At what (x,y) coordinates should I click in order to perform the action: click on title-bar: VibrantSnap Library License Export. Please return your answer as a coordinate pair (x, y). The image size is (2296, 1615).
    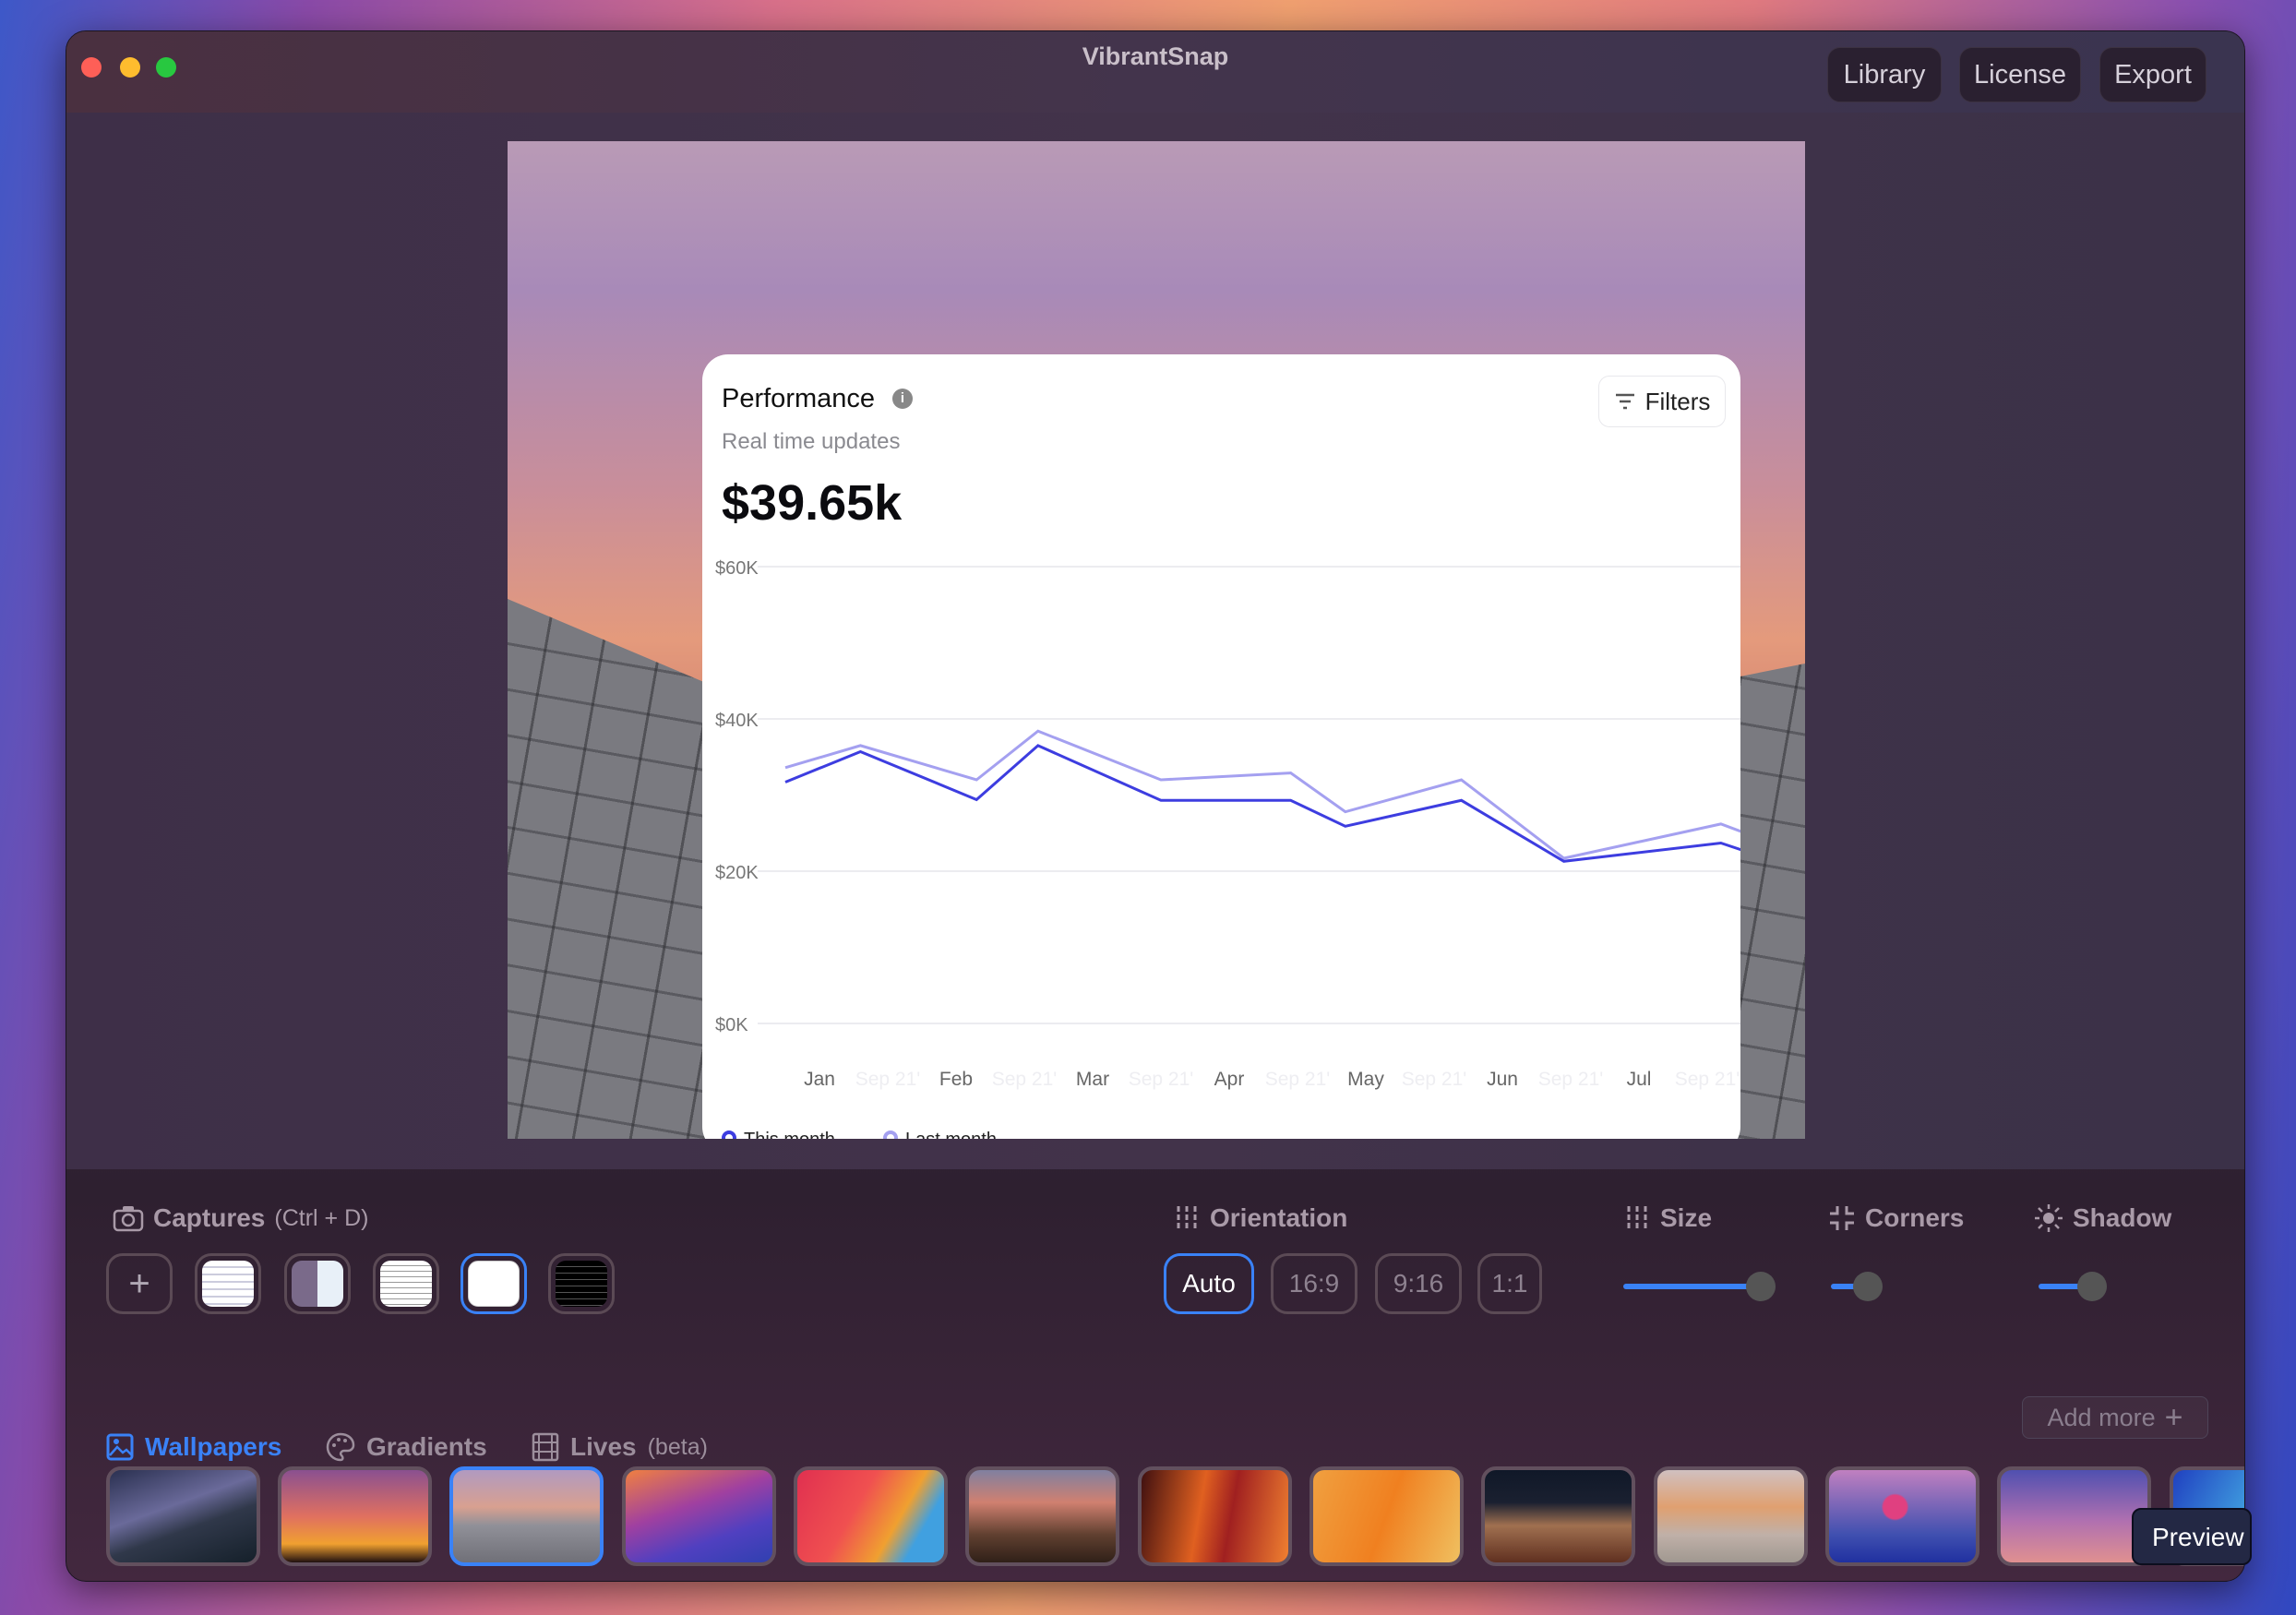
    Looking at the image, I should click on (1155, 72).